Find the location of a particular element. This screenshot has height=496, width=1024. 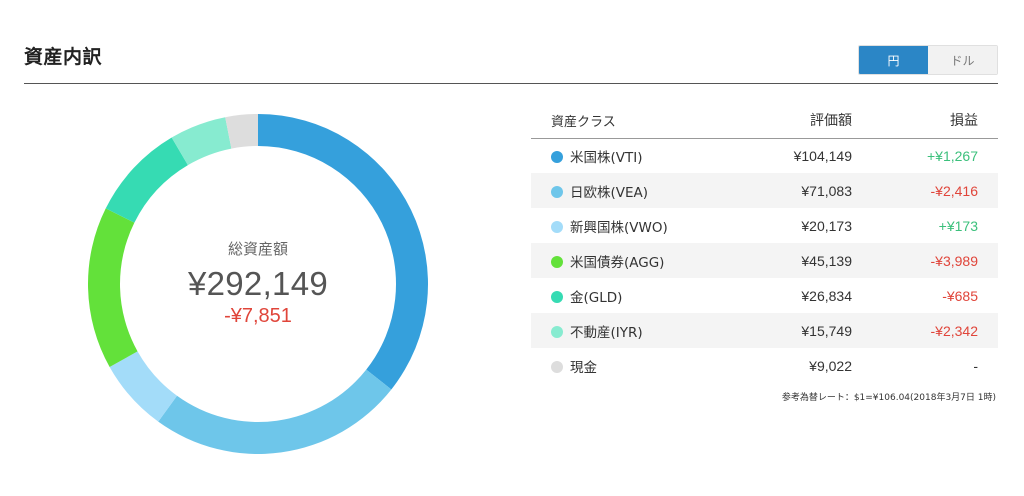

asset-name: 日欧株(VEA) is located at coordinates (609, 192).